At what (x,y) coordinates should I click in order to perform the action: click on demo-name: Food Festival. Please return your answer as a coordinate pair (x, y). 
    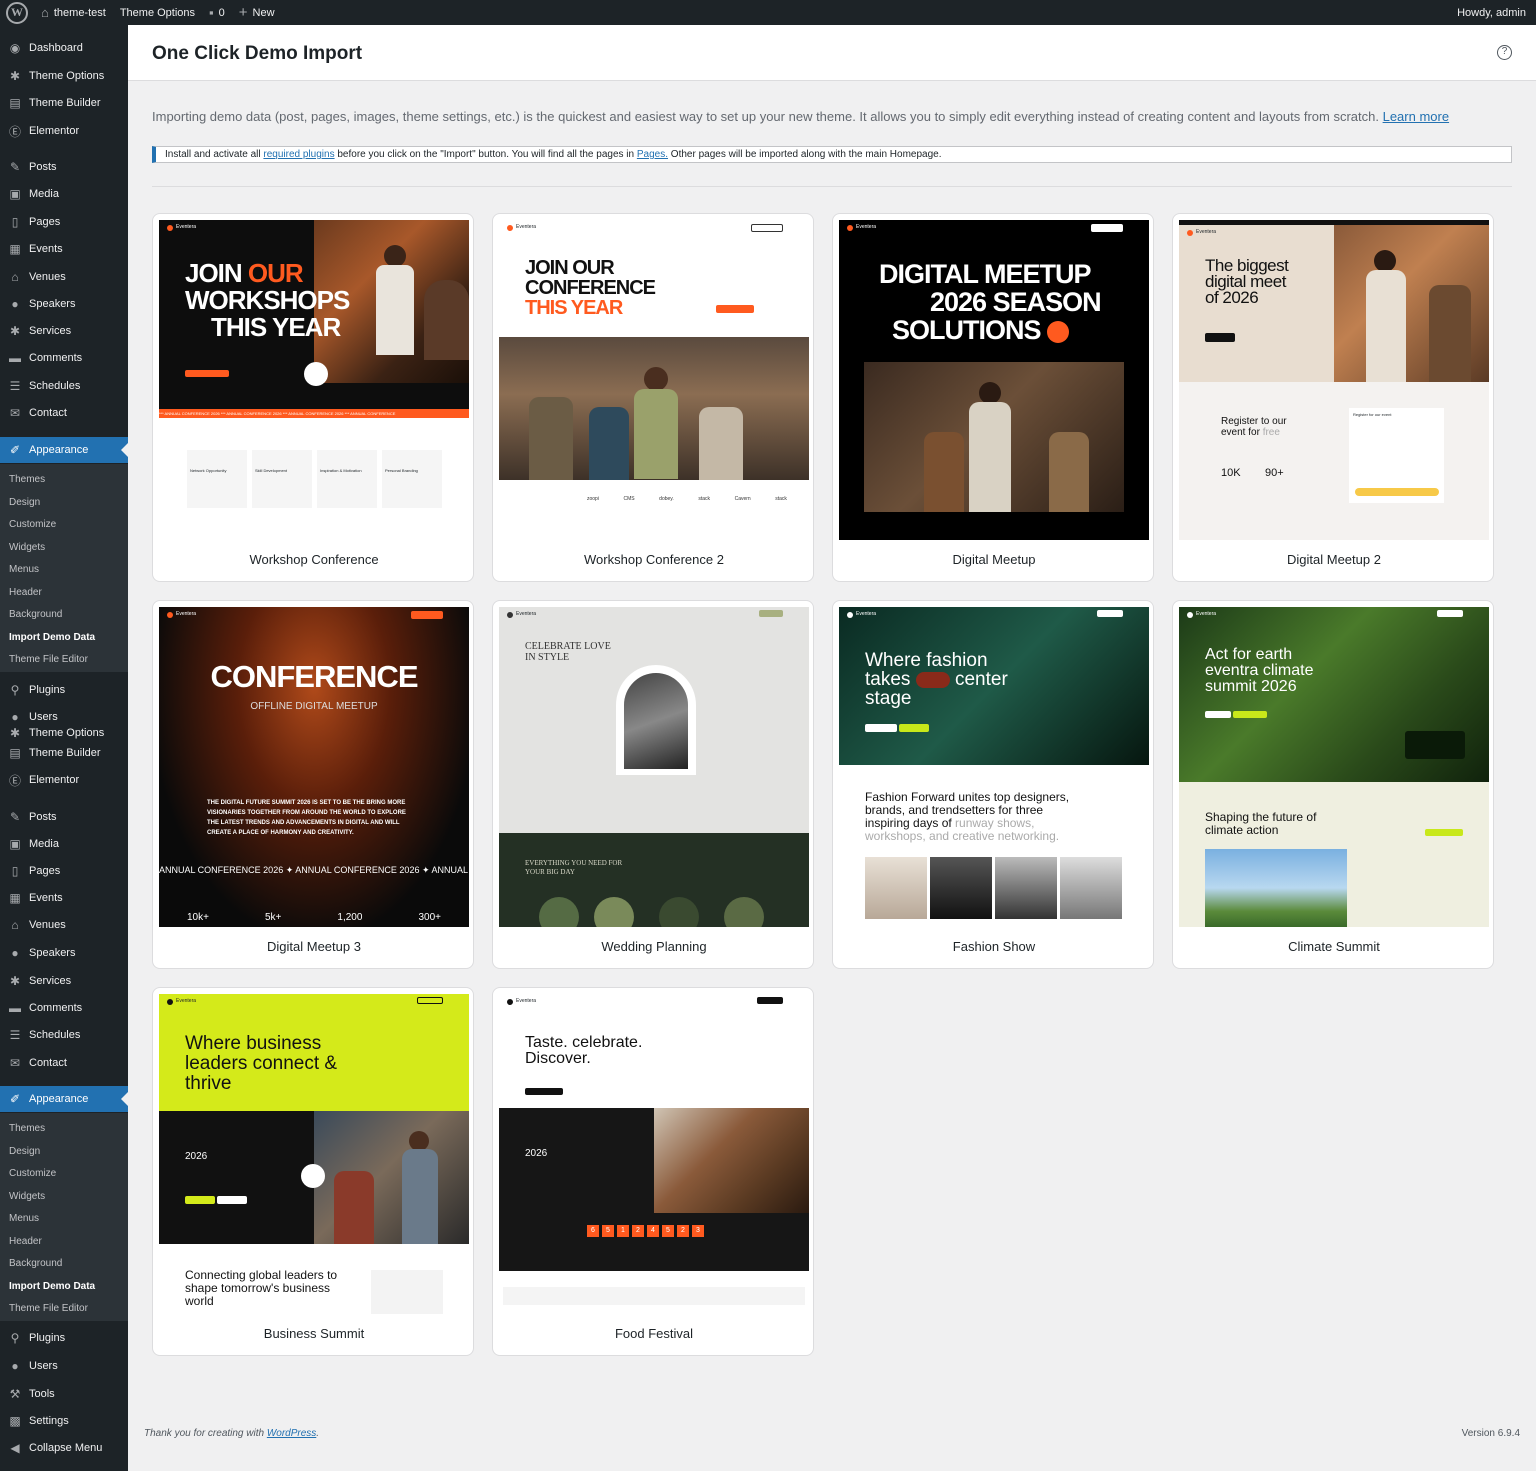
    Looking at the image, I should click on (654, 1333).